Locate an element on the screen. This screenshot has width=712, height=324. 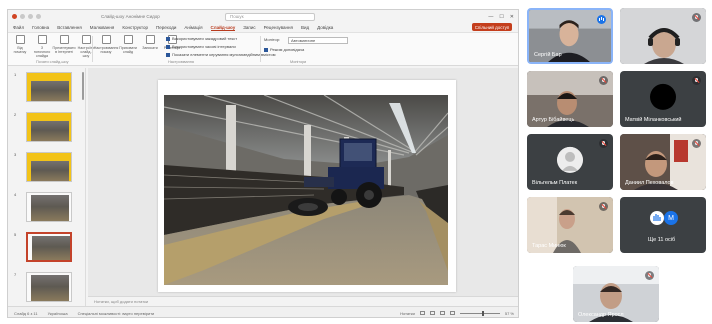
more-participants-label: Ще 11 осіб is located at coordinates (662, 240).